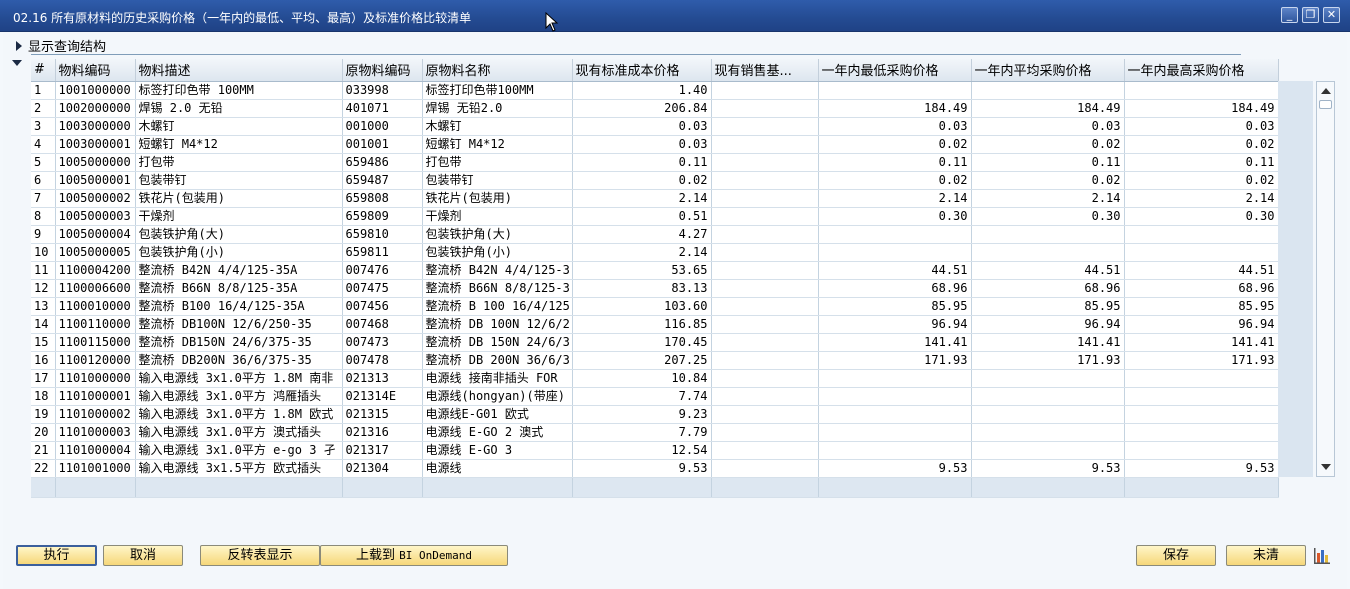  What do you see at coordinates (1201, 324) in the screenshot?
I see `max-price-cell: 96.94` at bounding box center [1201, 324].